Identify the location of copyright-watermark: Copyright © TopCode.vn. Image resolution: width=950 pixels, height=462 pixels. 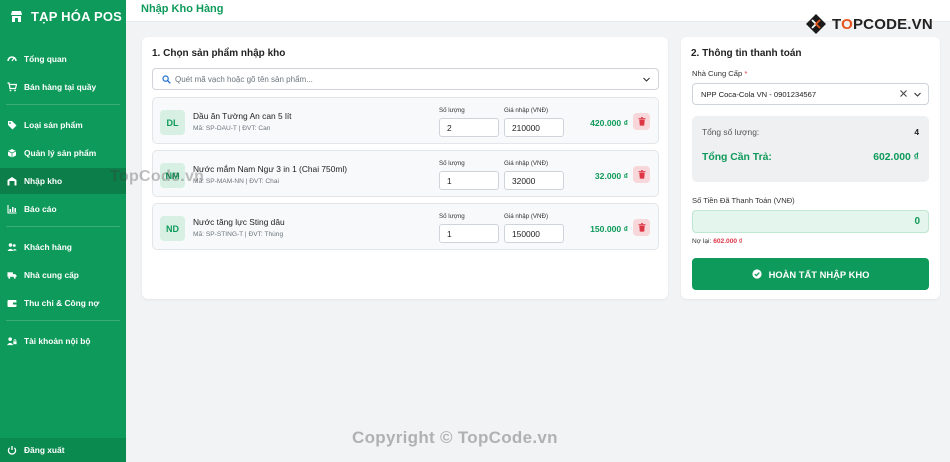
(455, 437).